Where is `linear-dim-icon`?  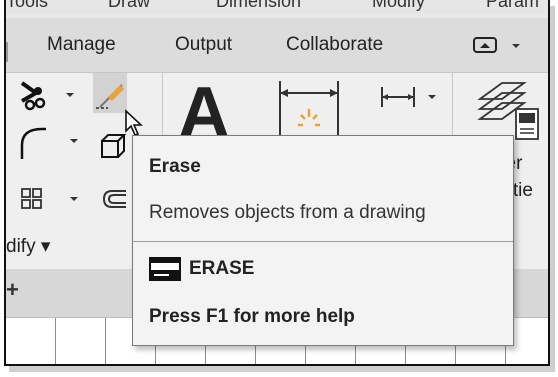
linear-dim-icon is located at coordinates (410, 98).